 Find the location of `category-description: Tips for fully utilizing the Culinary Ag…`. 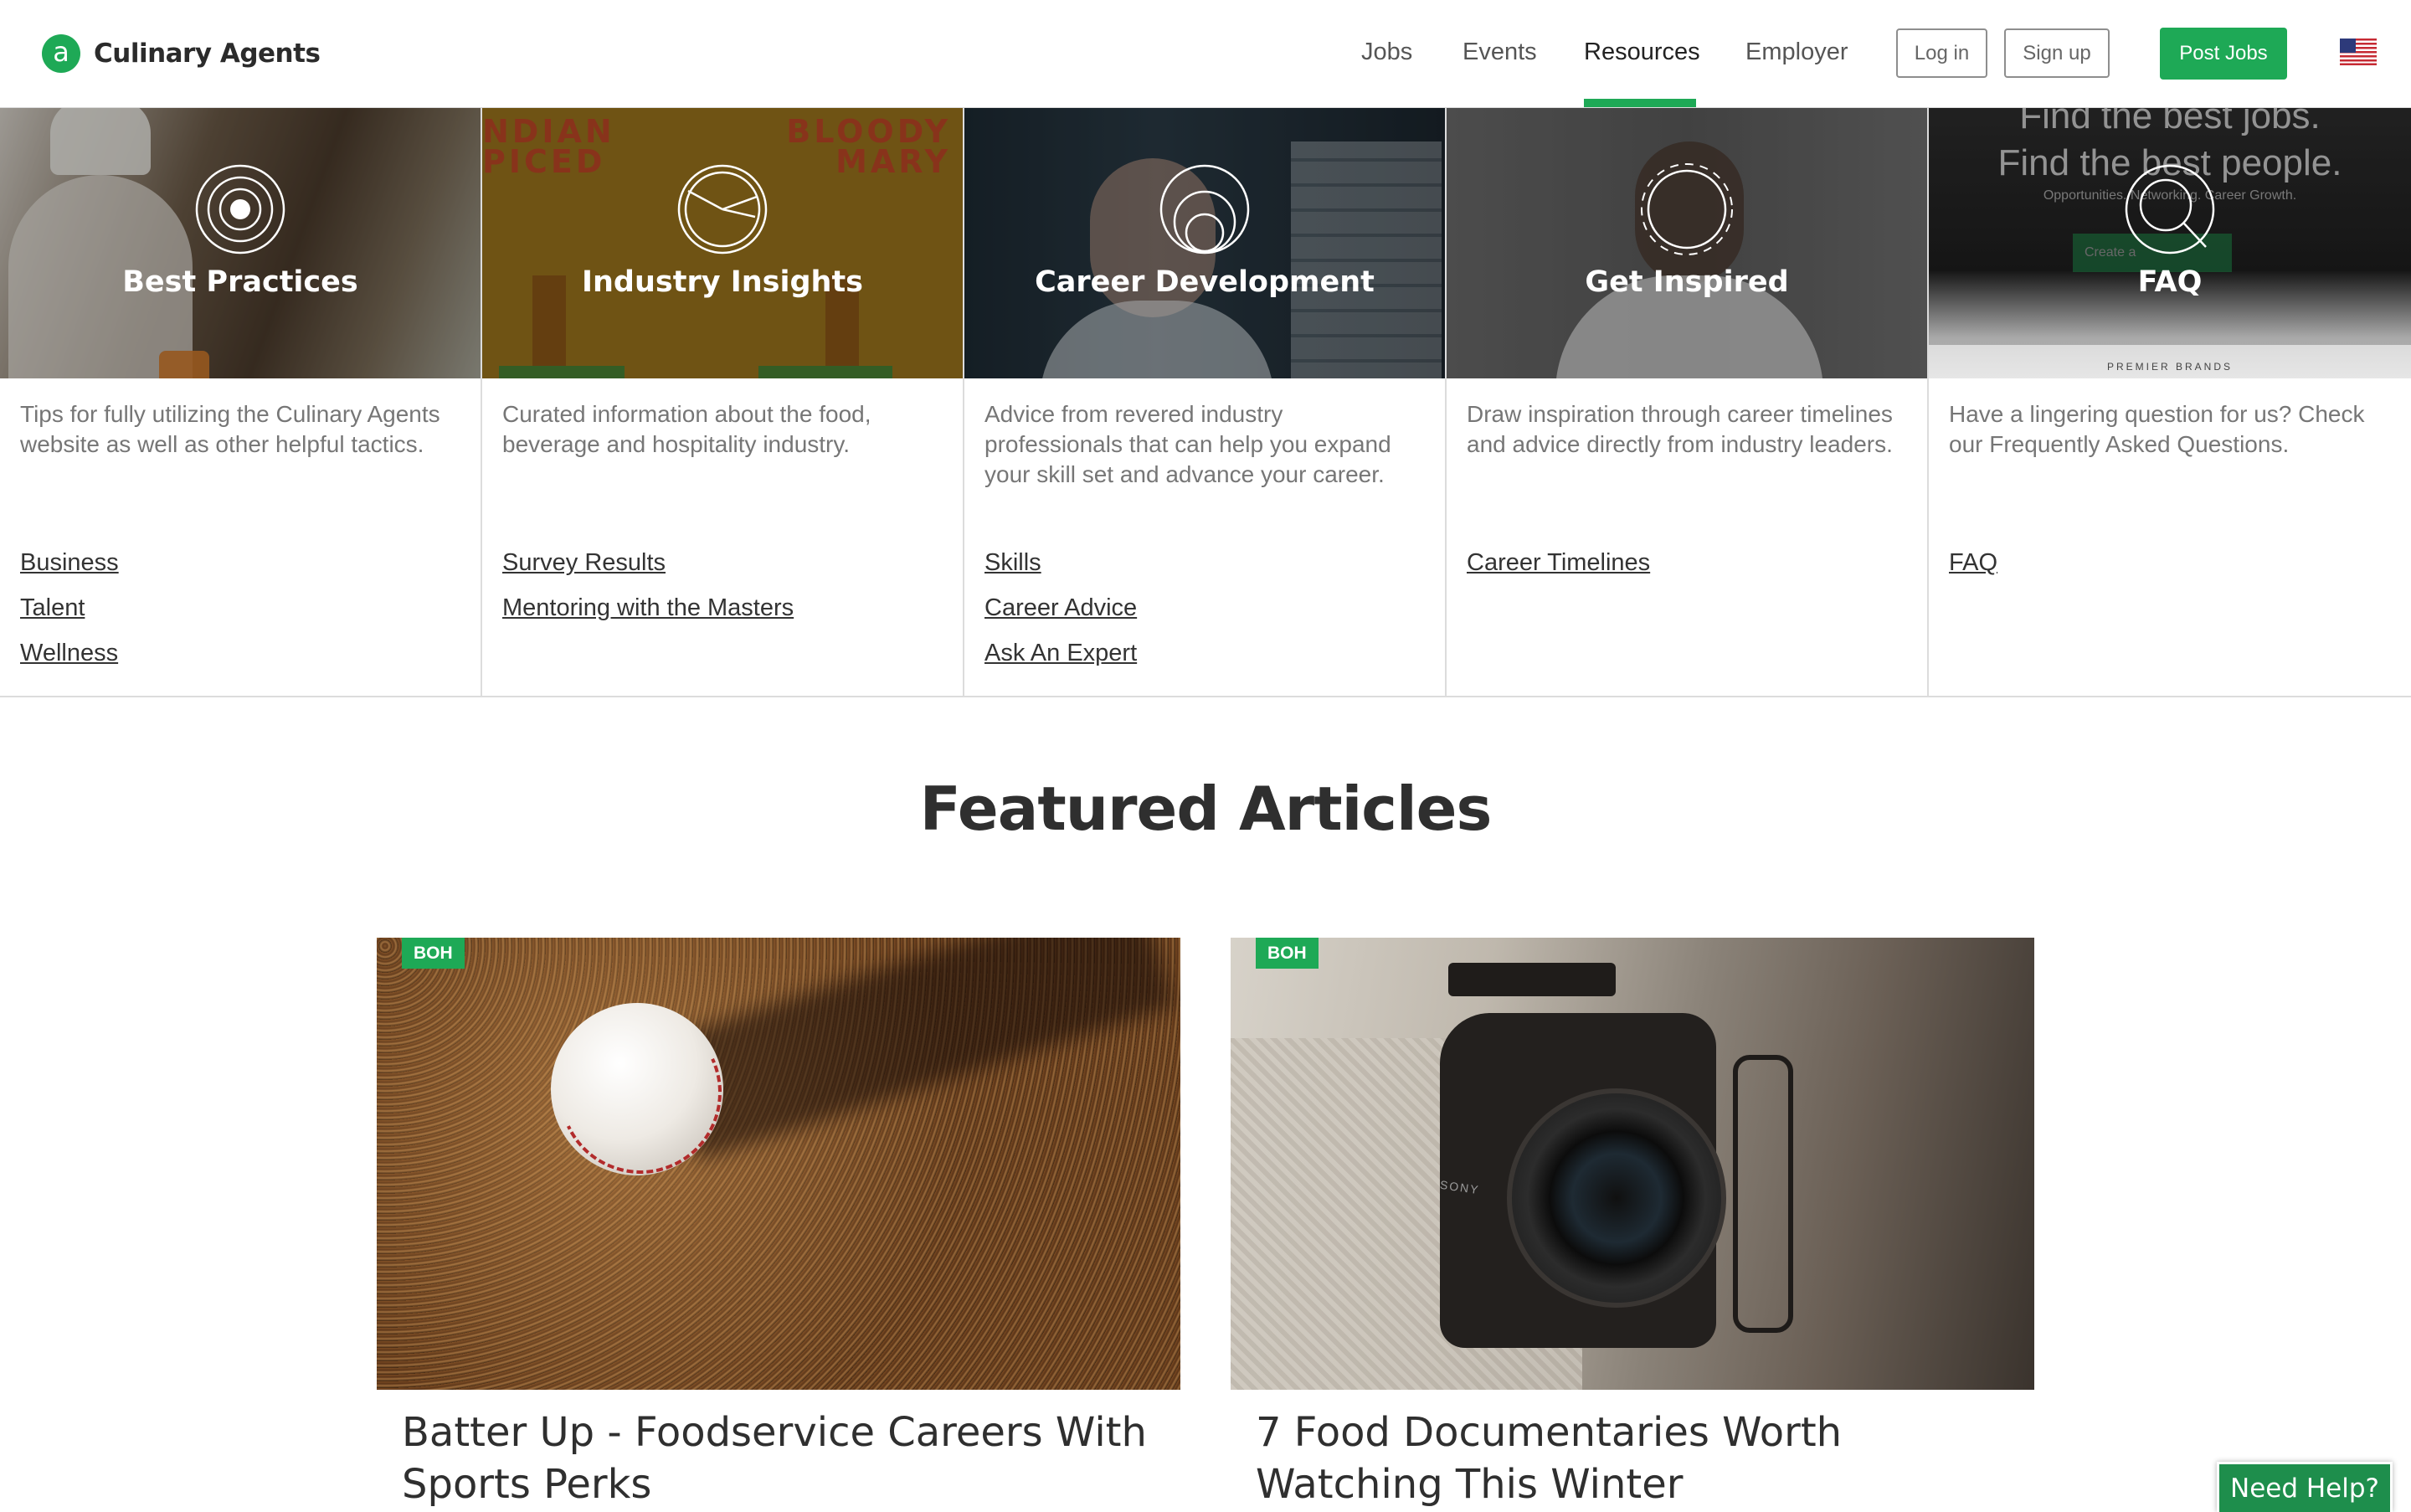

category-description: Tips for fully utilizing the Culinary Ag… is located at coordinates (230, 429).